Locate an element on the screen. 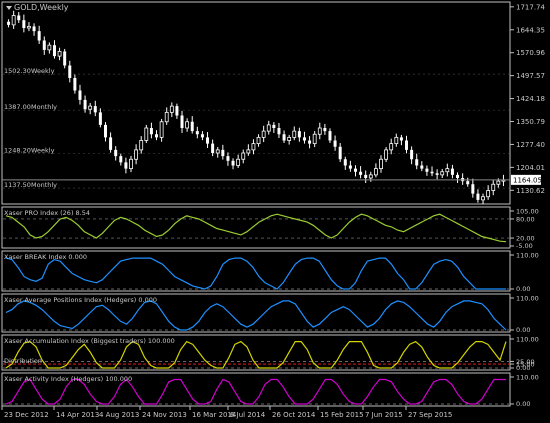 This screenshot has width=550, height=423. level-price-label: 1502.30 is located at coordinates (17, 71).